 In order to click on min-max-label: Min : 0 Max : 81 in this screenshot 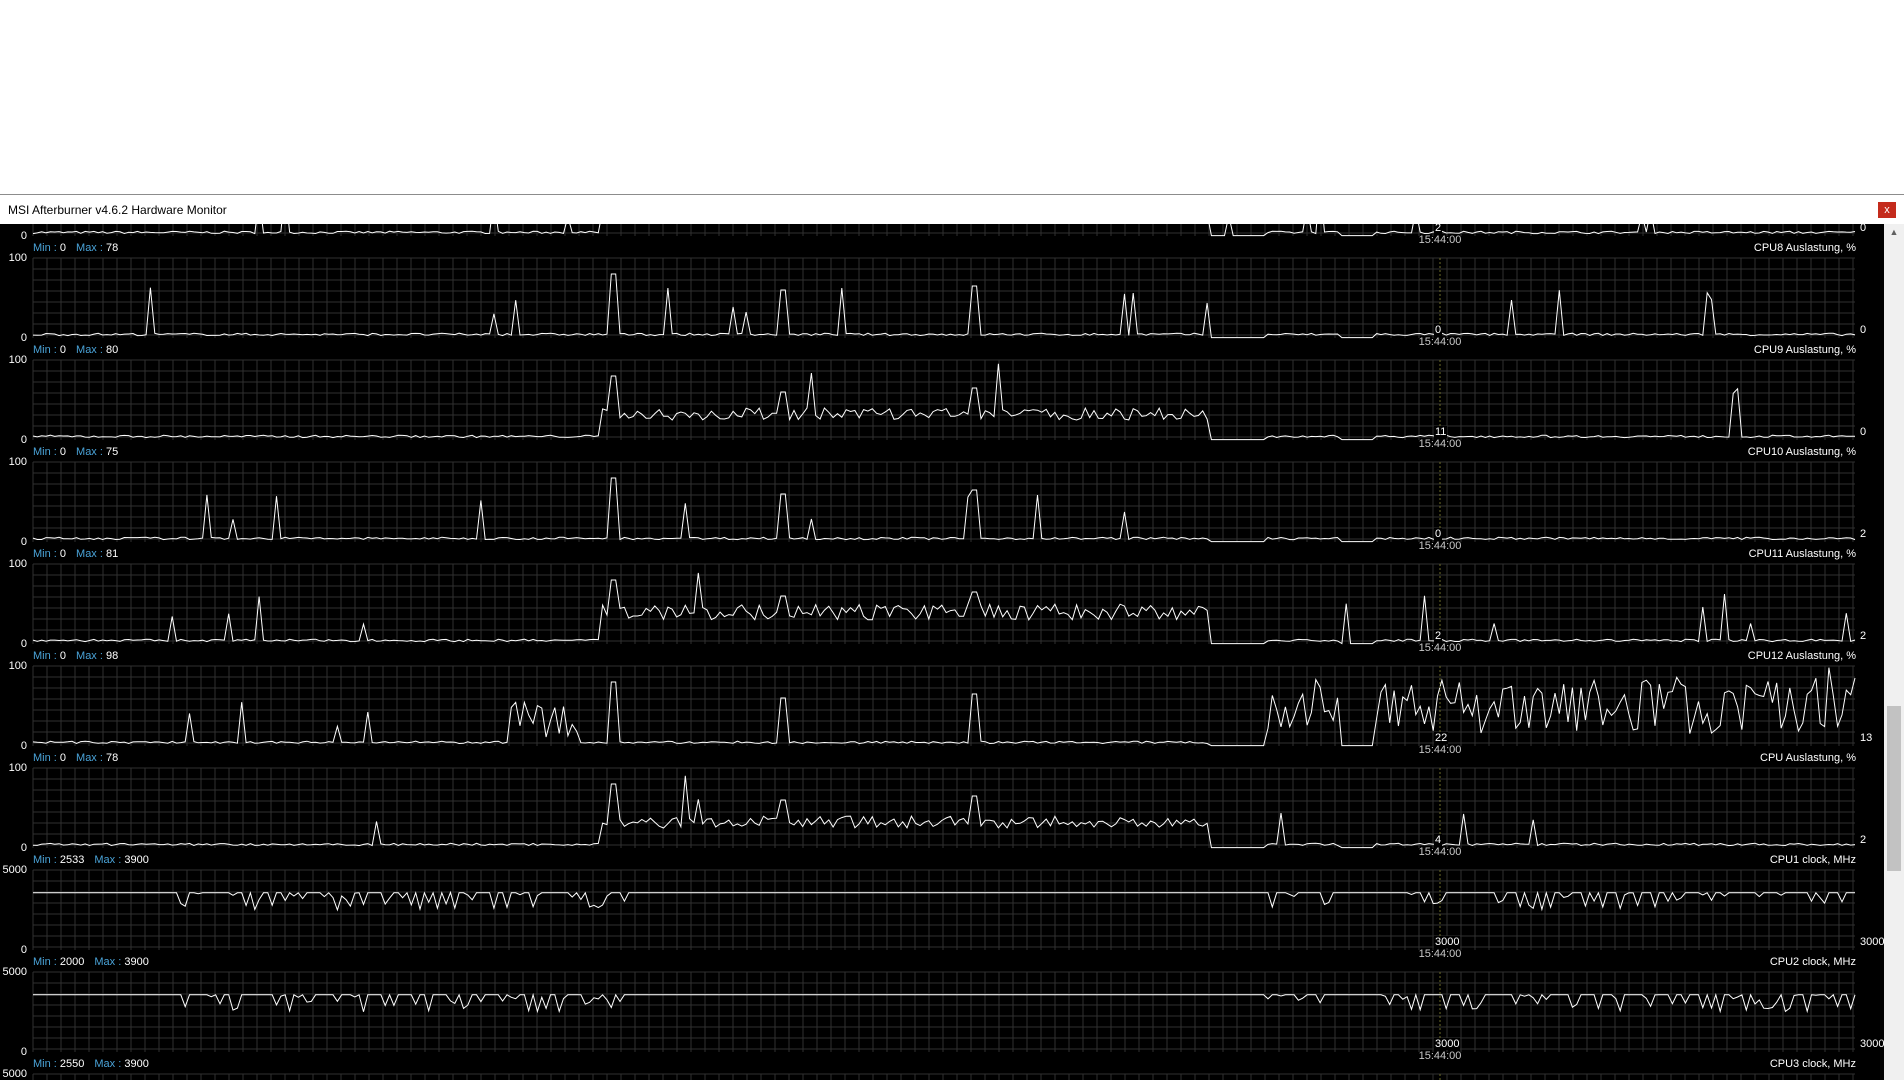, I will do `click(75, 554)`.